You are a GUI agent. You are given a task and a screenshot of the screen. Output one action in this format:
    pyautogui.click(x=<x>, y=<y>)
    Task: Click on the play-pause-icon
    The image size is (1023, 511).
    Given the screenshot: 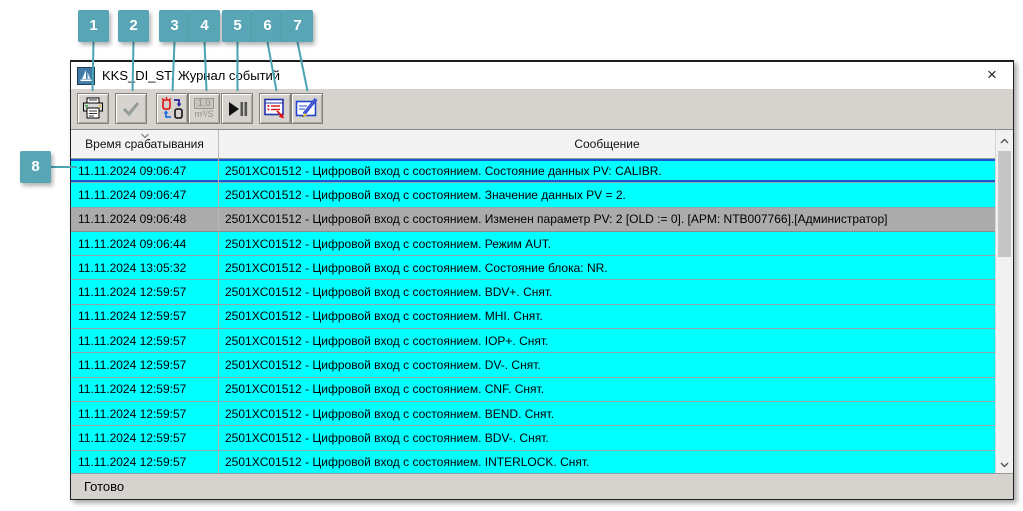 What is the action you would take?
    pyautogui.click(x=238, y=108)
    